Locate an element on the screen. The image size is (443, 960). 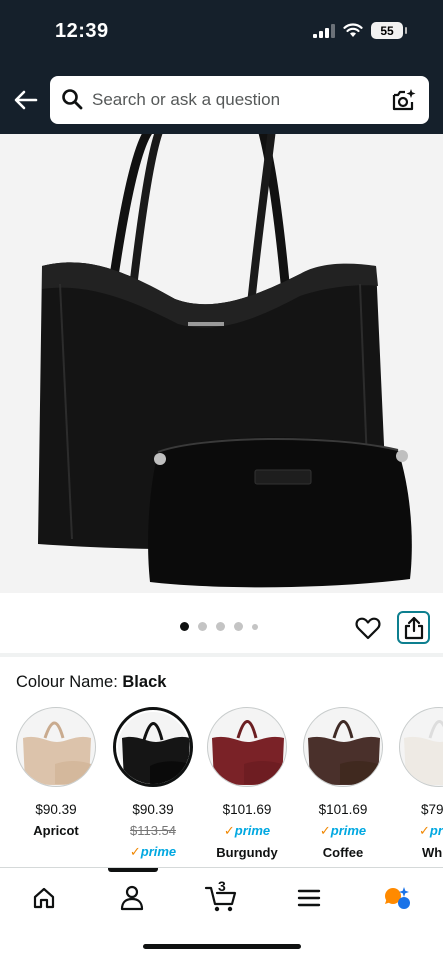
nav-cart: 3 is located at coordinates (221, 896).